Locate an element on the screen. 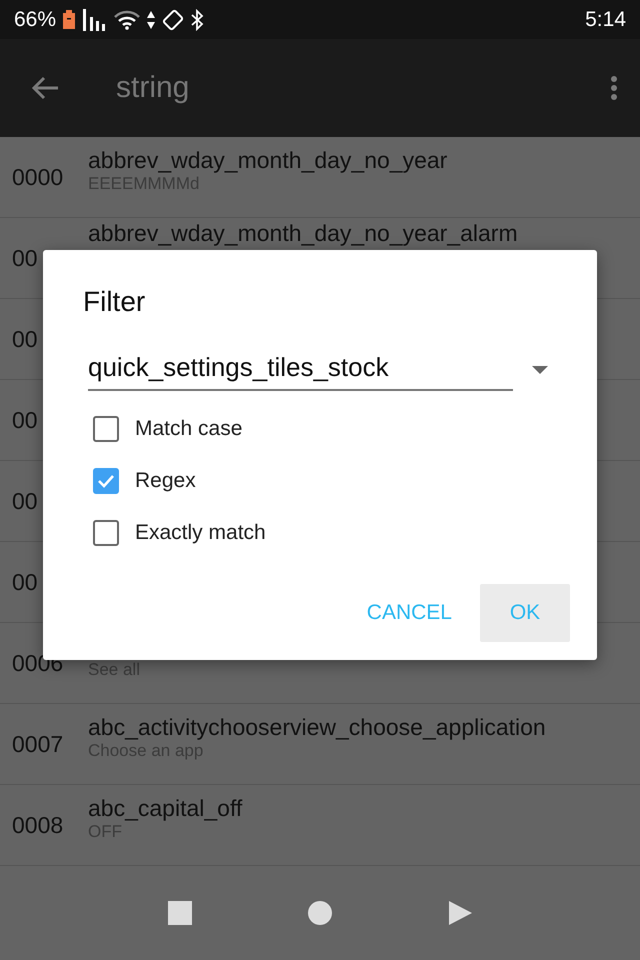 This screenshot has height=960, width=640. home-button is located at coordinates (320, 913).